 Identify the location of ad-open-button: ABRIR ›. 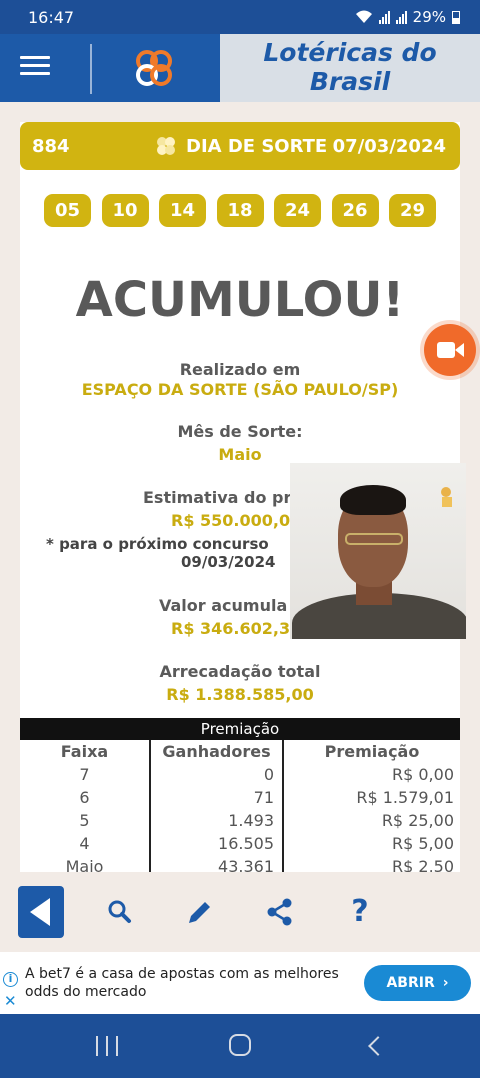
(417, 983).